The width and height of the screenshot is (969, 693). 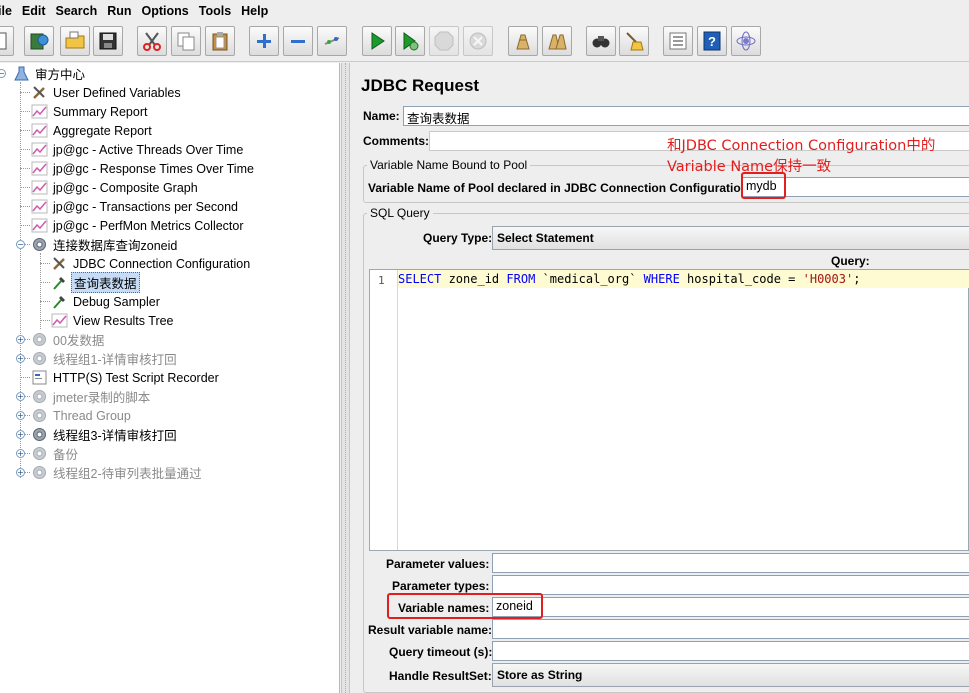 What do you see at coordinates (138, 225) in the screenshot?
I see `tree-item-perfmon: jp@gc - PerfMon Metrics Collector` at bounding box center [138, 225].